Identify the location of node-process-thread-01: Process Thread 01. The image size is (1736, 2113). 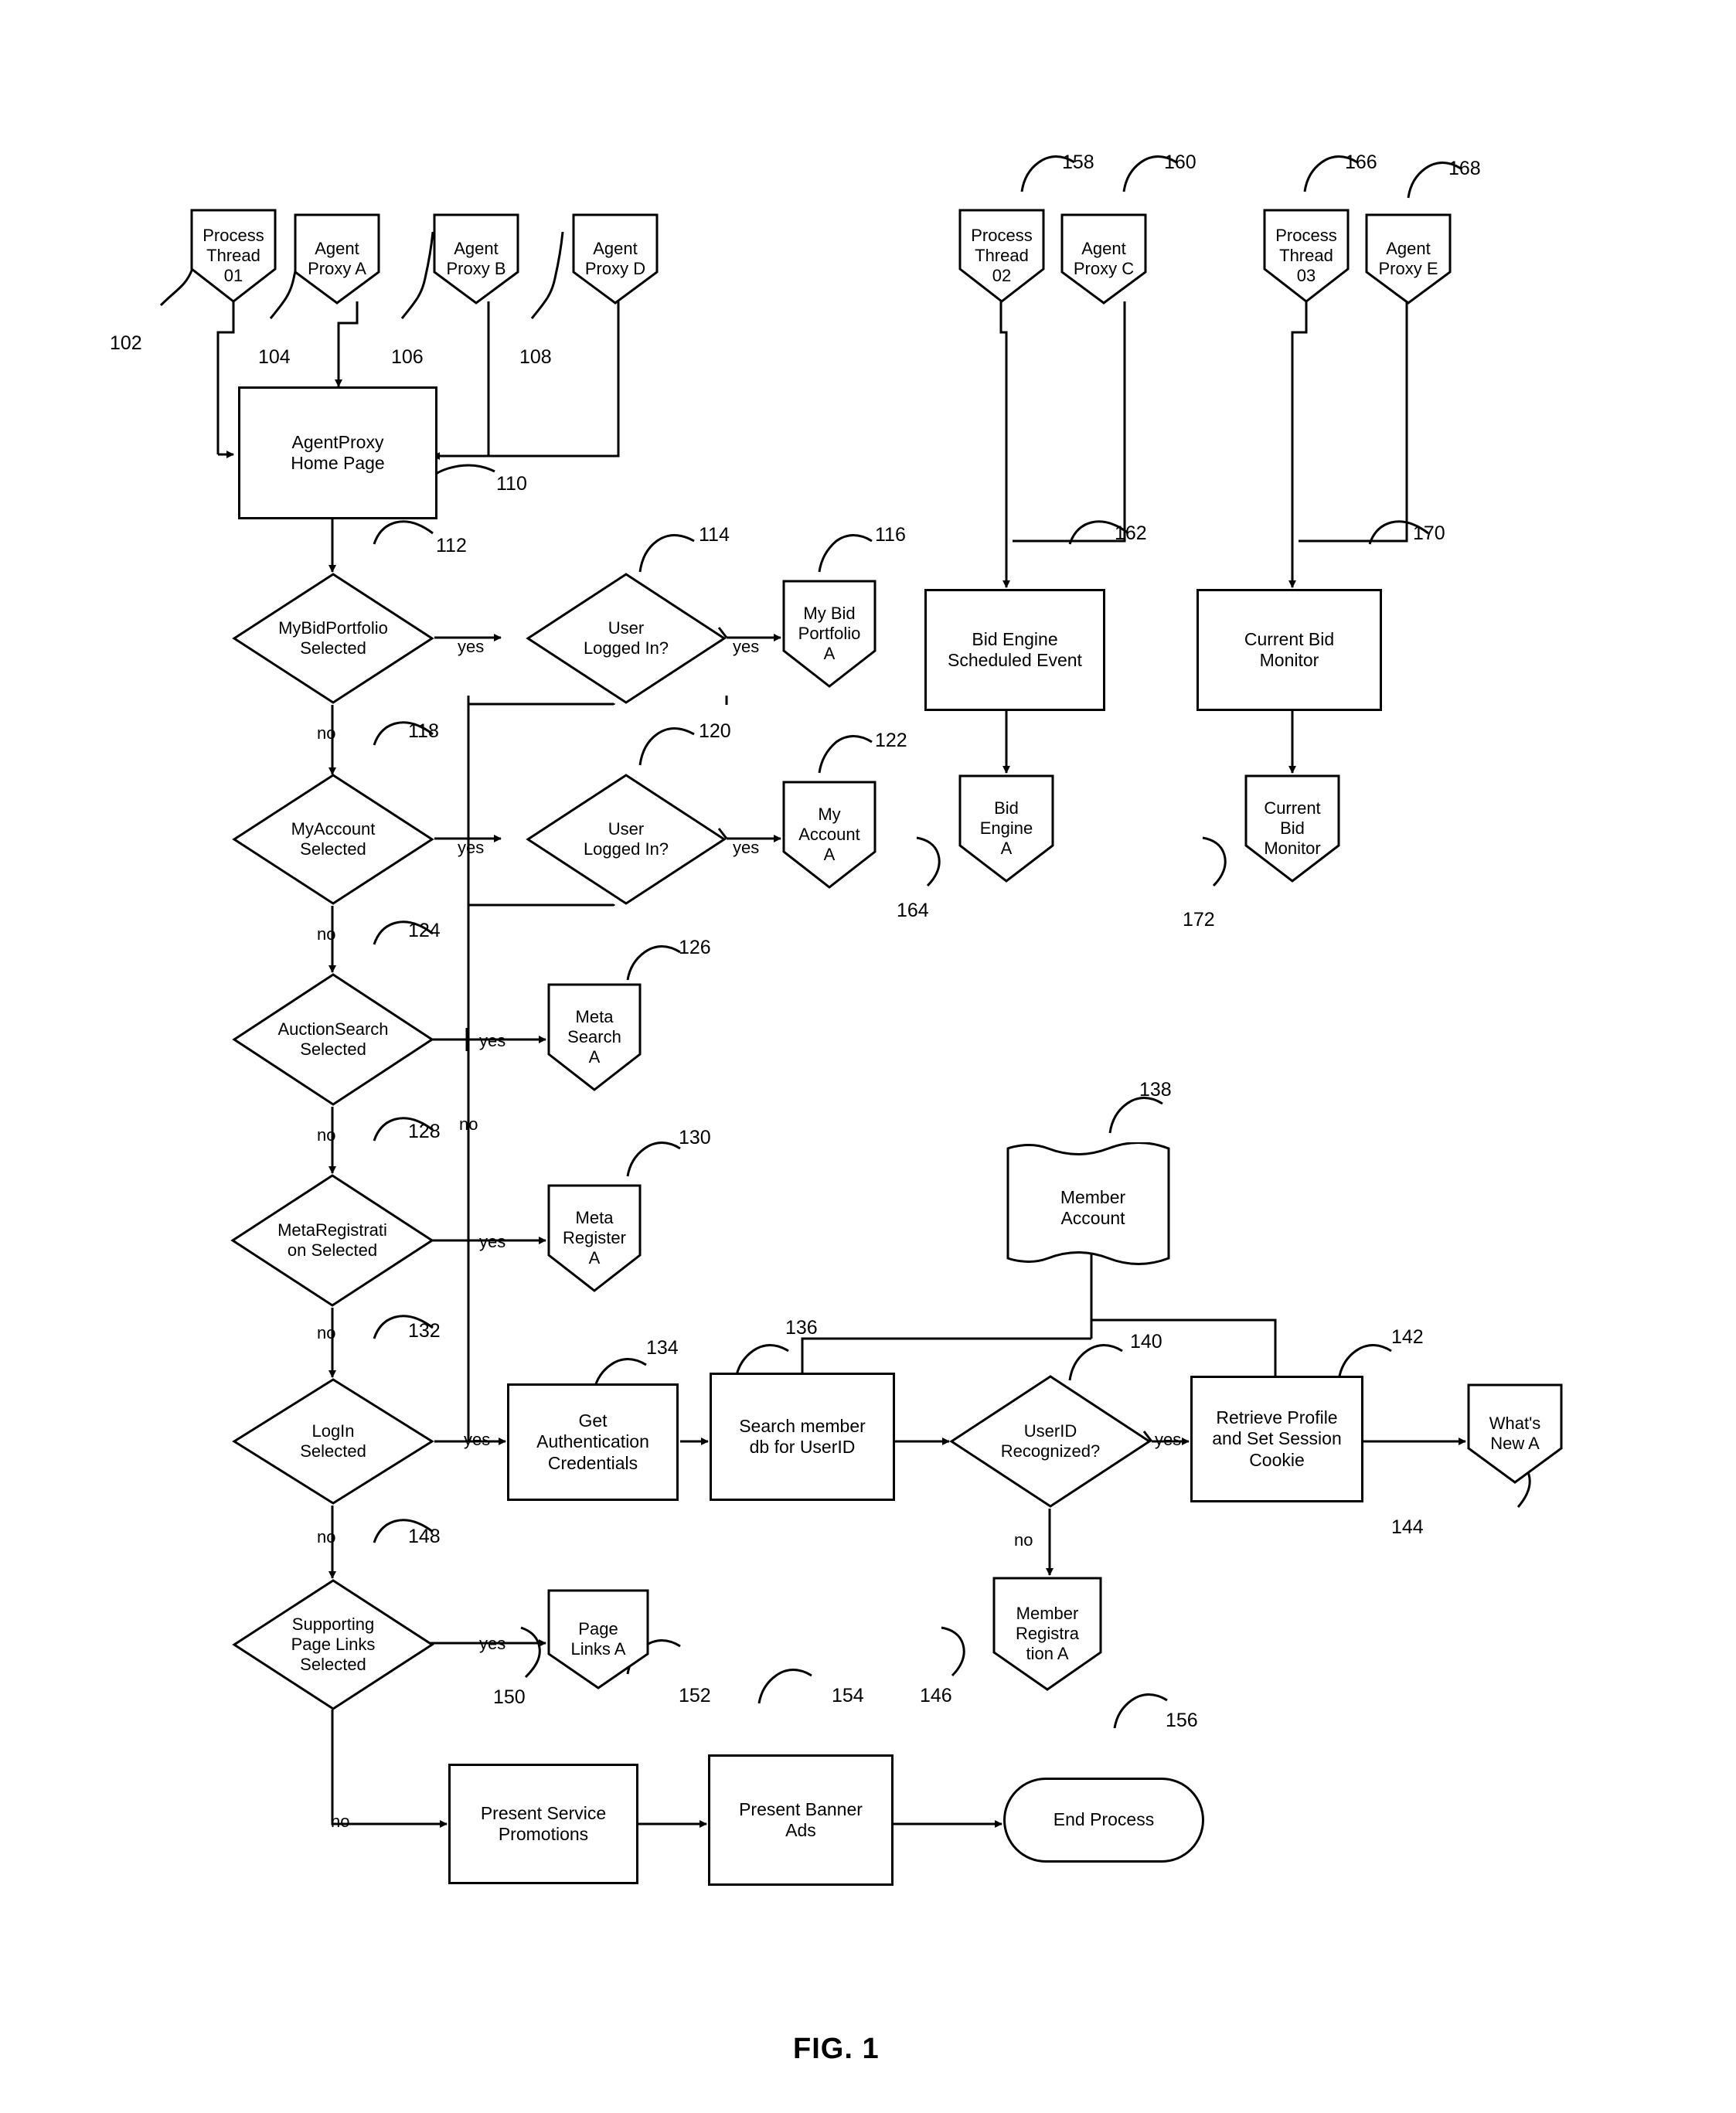
(234, 256).